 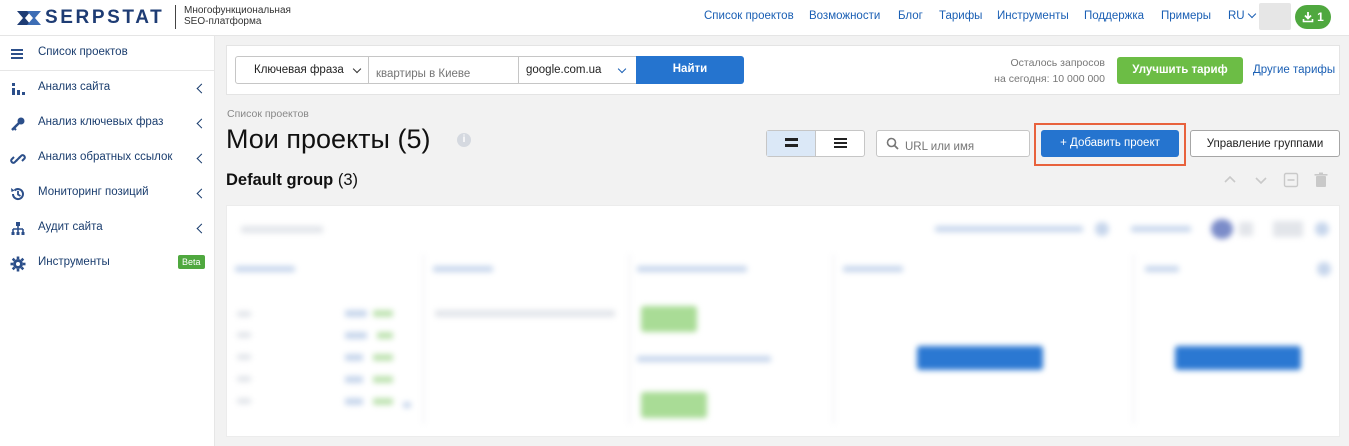 I want to click on topnav-support-link: Поддержка, so click(x=1114, y=16).